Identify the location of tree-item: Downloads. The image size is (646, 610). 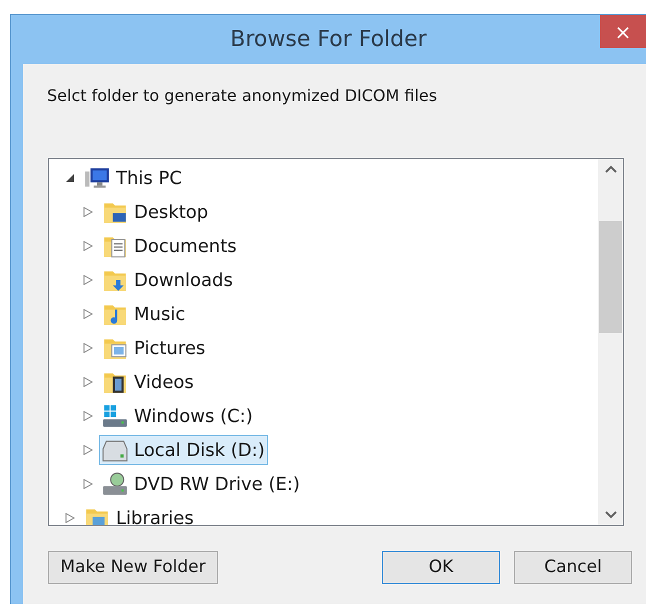
(167, 280).